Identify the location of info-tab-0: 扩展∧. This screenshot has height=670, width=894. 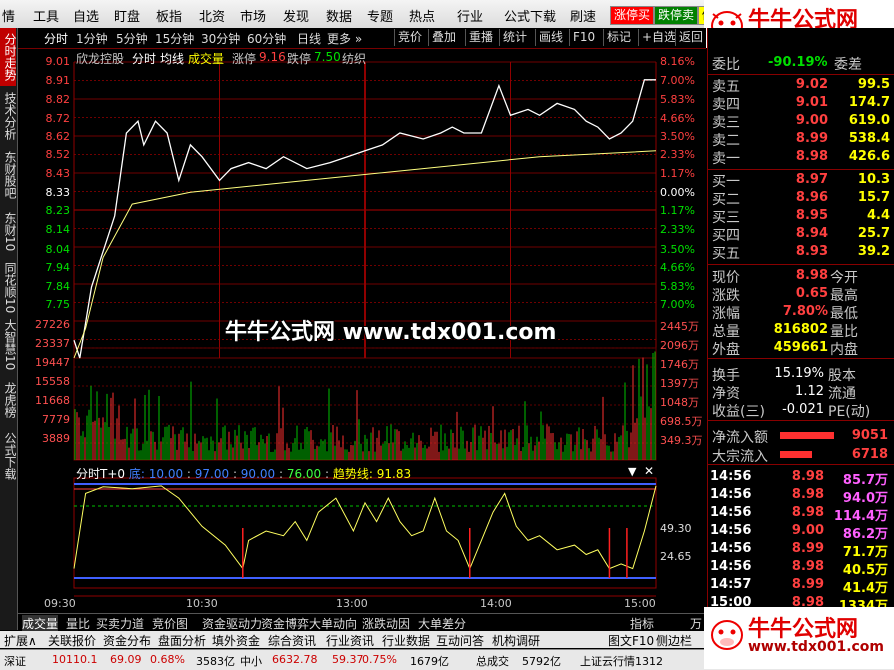
(20, 640).